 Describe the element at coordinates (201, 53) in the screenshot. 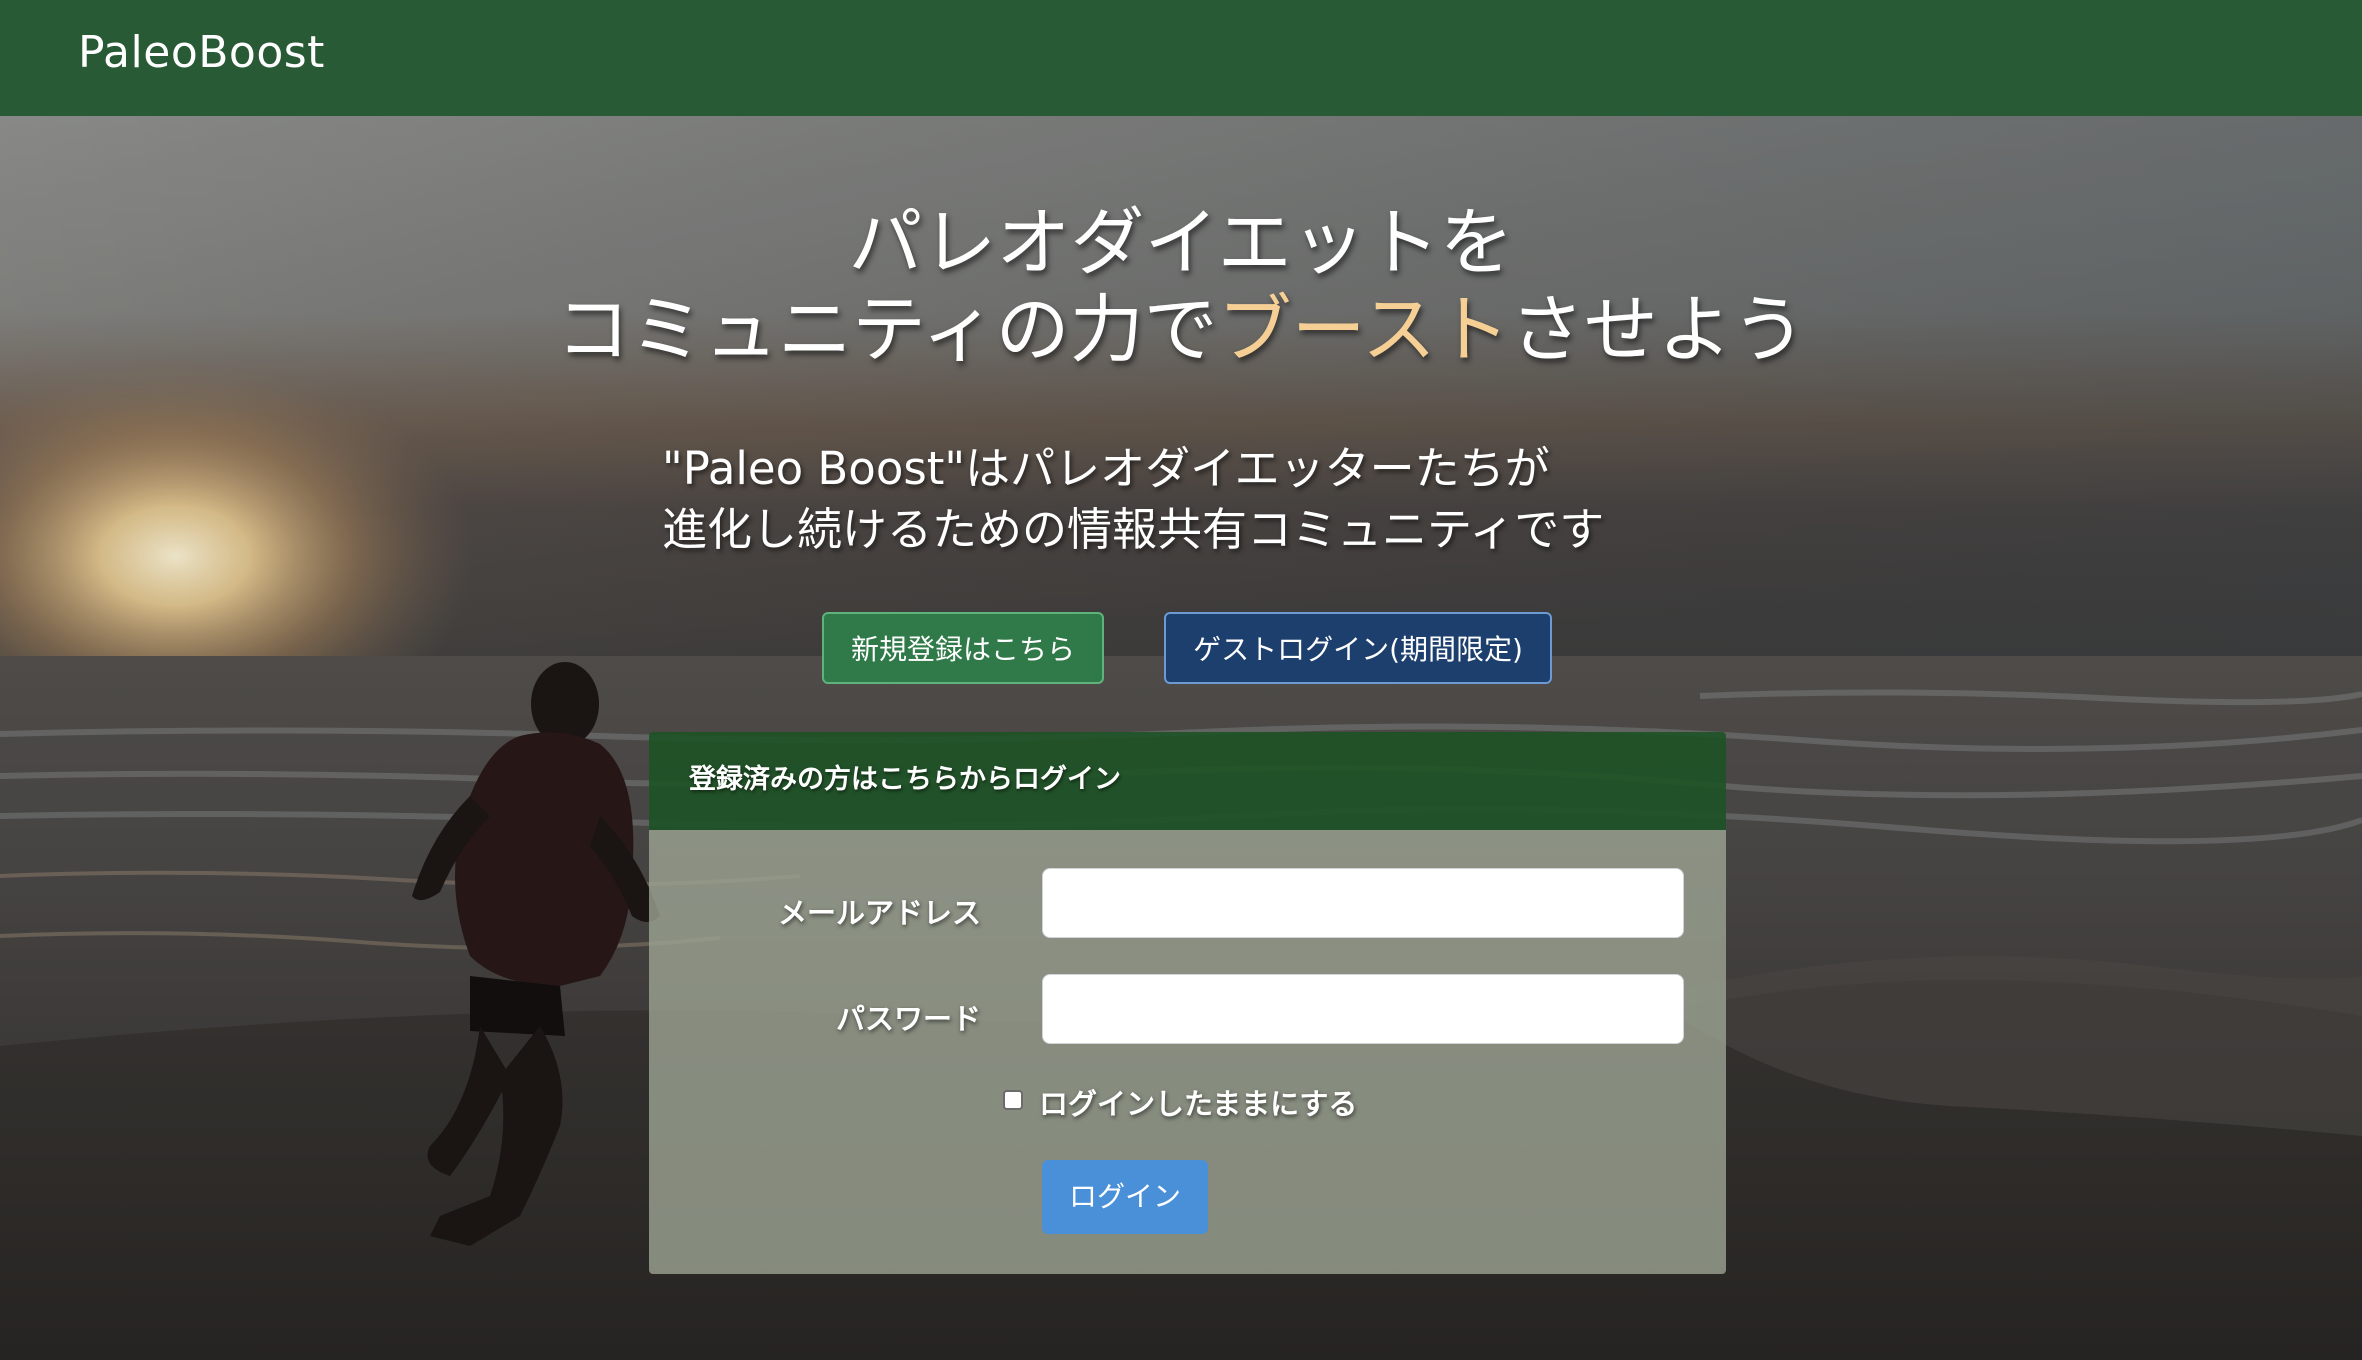

I see `brand-logo: PaleoBoost` at that location.